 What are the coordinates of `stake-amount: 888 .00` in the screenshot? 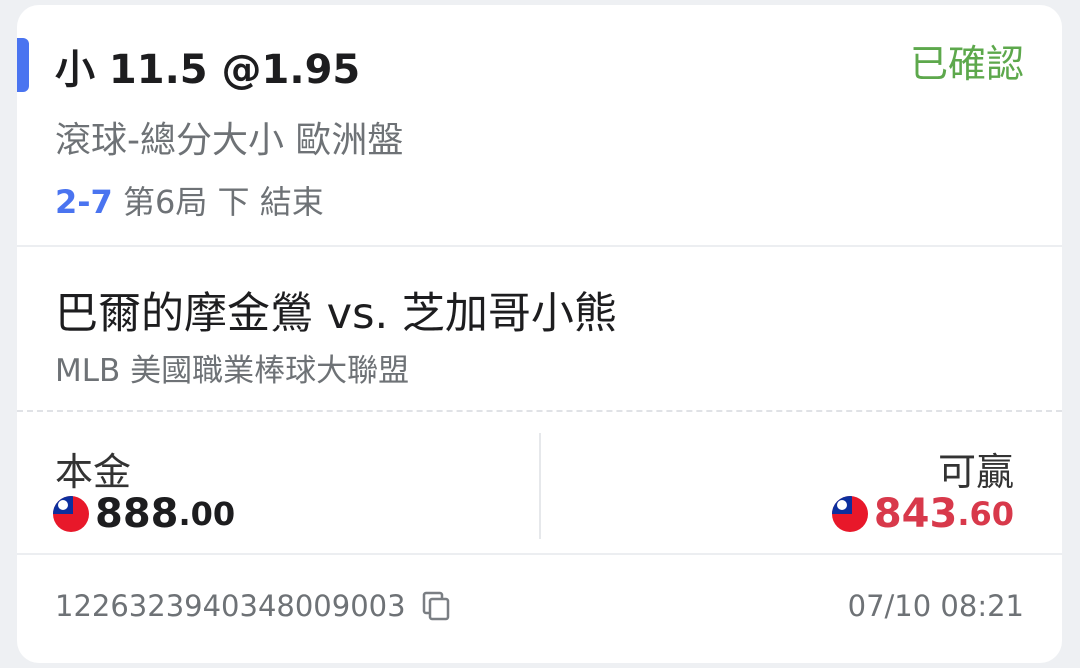 It's located at (144, 514).